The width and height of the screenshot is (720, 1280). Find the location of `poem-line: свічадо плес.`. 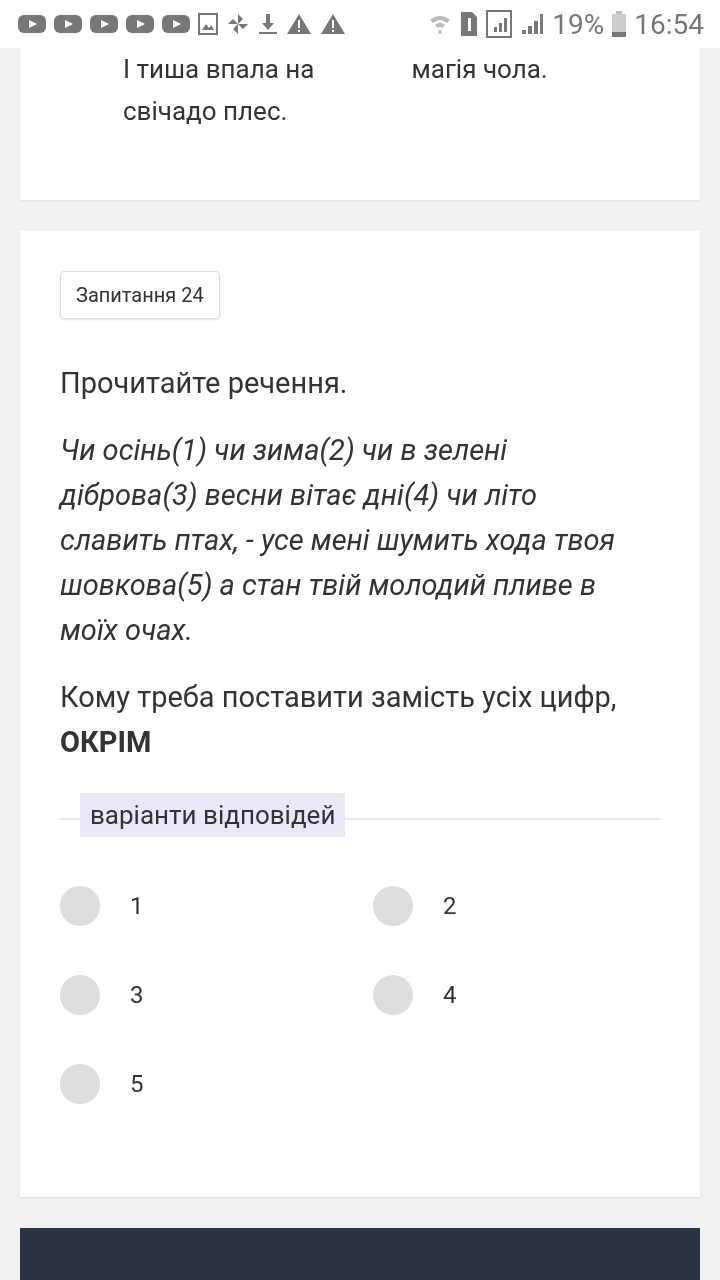

poem-line: свічадо плес. is located at coordinates (206, 111).